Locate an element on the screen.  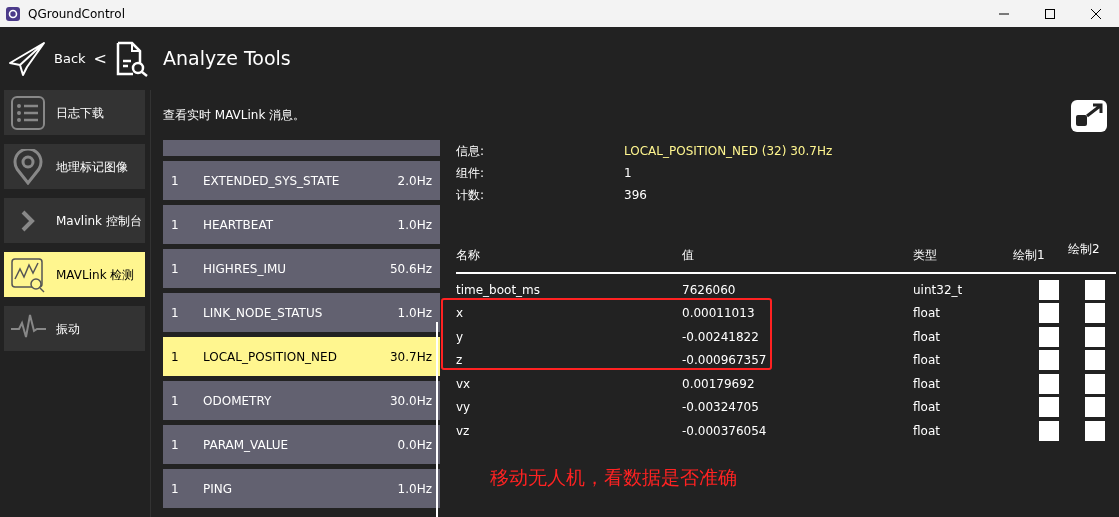
app-icon is located at coordinates (13, 13).